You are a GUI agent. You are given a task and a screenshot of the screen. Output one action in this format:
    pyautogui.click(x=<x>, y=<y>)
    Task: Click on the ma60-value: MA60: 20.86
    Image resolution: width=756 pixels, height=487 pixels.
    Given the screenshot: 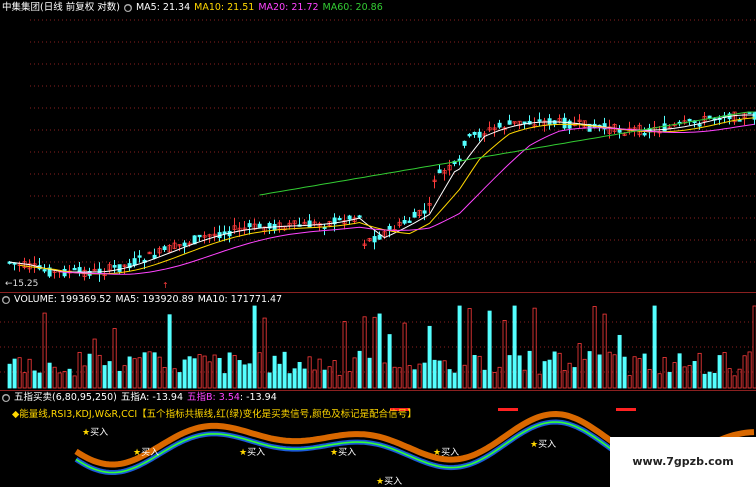 What is the action you would take?
    pyautogui.click(x=352, y=7)
    